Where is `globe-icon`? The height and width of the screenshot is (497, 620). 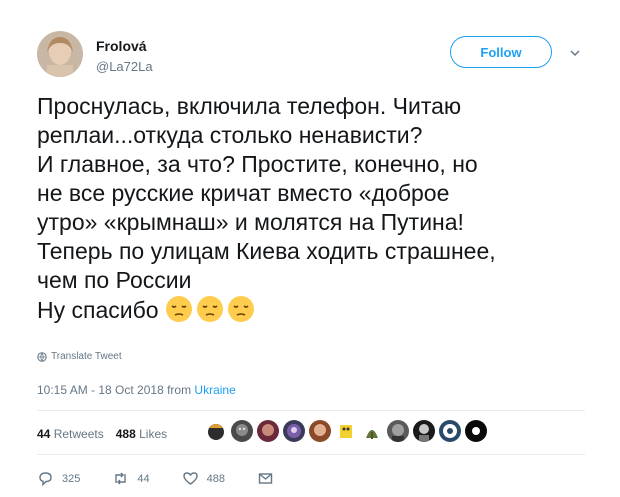
globe-icon is located at coordinates (42, 356).